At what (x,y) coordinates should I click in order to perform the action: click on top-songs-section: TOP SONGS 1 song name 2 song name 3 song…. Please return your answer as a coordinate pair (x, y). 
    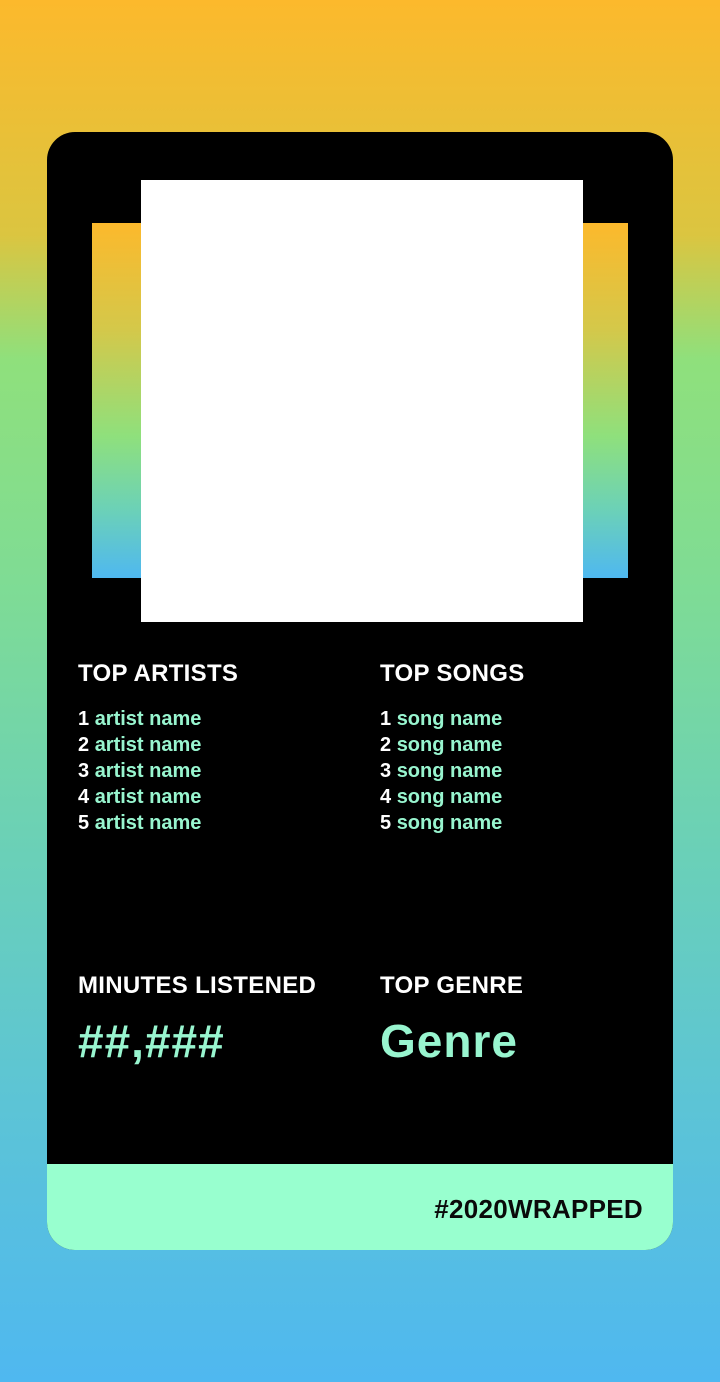
    Looking at the image, I should click on (452, 748).